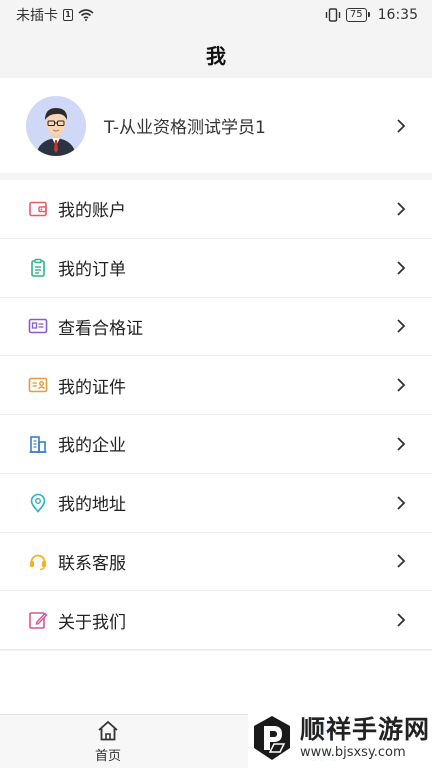  Describe the element at coordinates (92, 211) in the screenshot. I see `menu-item-label: 我的账户` at that location.